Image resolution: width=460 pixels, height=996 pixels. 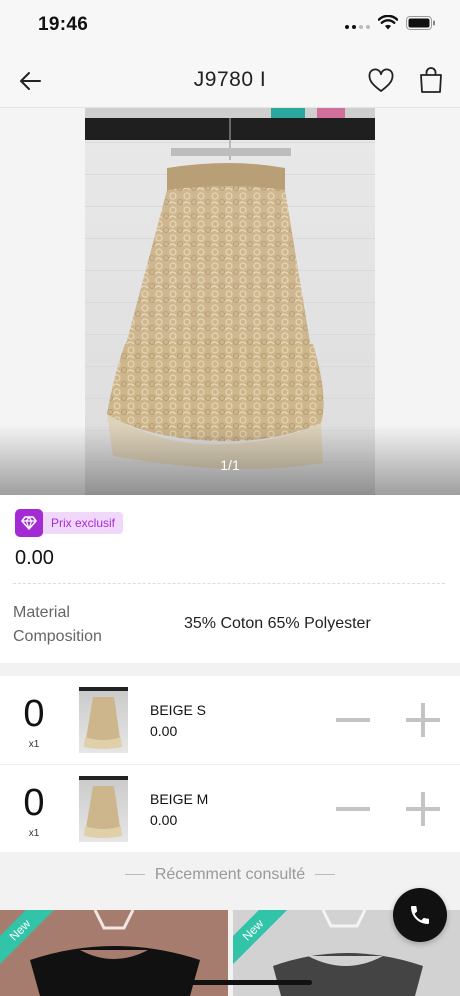 I want to click on material-label: Material Composition, so click(x=57, y=624).